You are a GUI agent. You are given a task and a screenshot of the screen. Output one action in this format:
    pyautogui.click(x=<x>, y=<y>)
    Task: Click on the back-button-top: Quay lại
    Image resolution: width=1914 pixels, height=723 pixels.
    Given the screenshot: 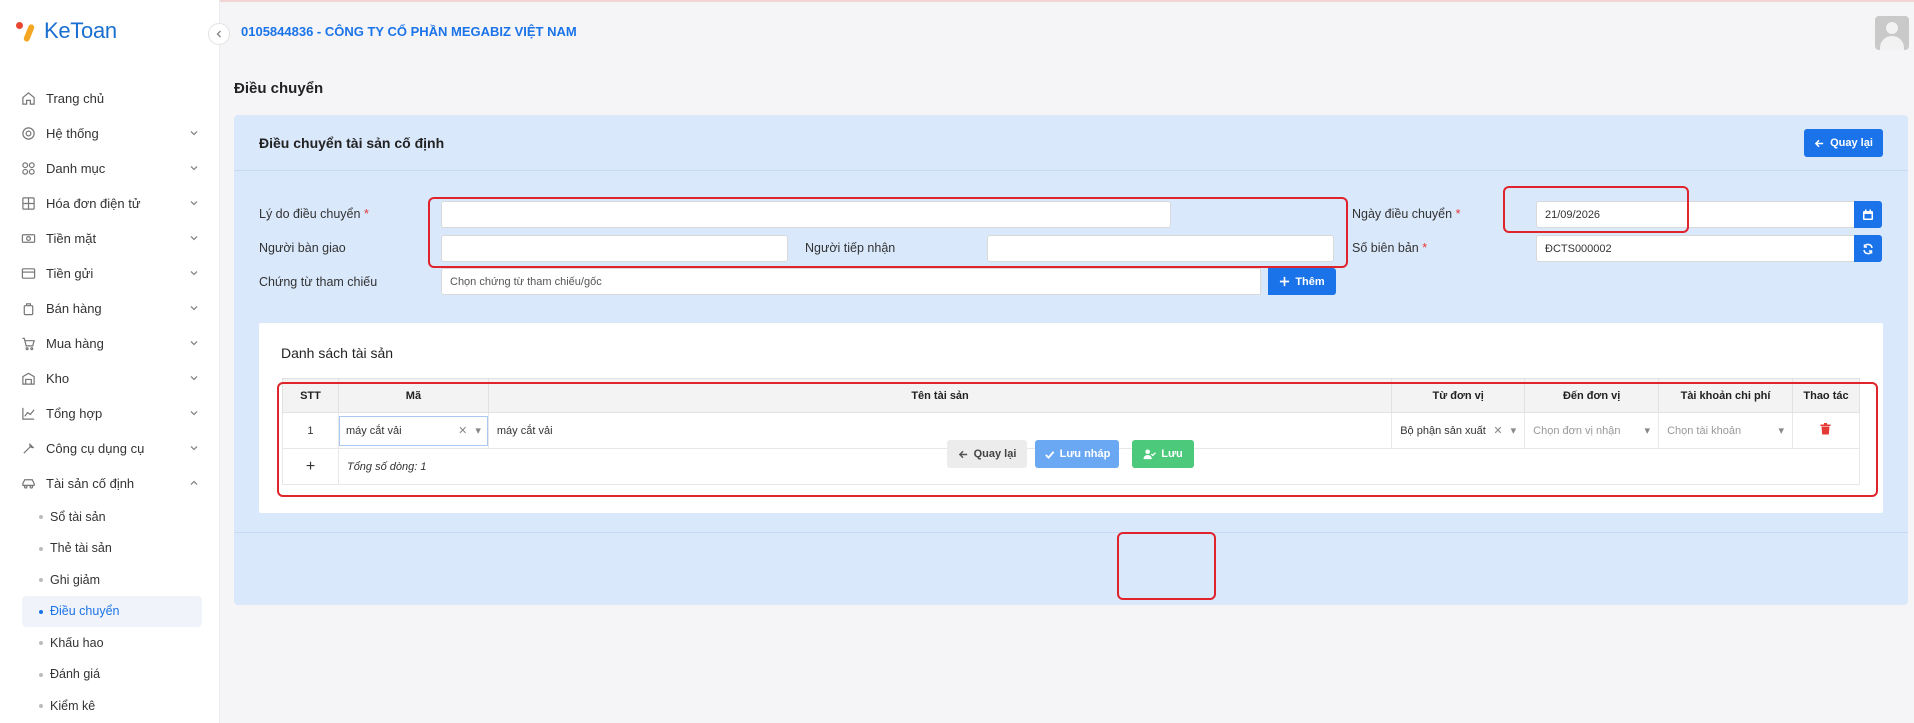 What is the action you would take?
    pyautogui.click(x=1843, y=143)
    